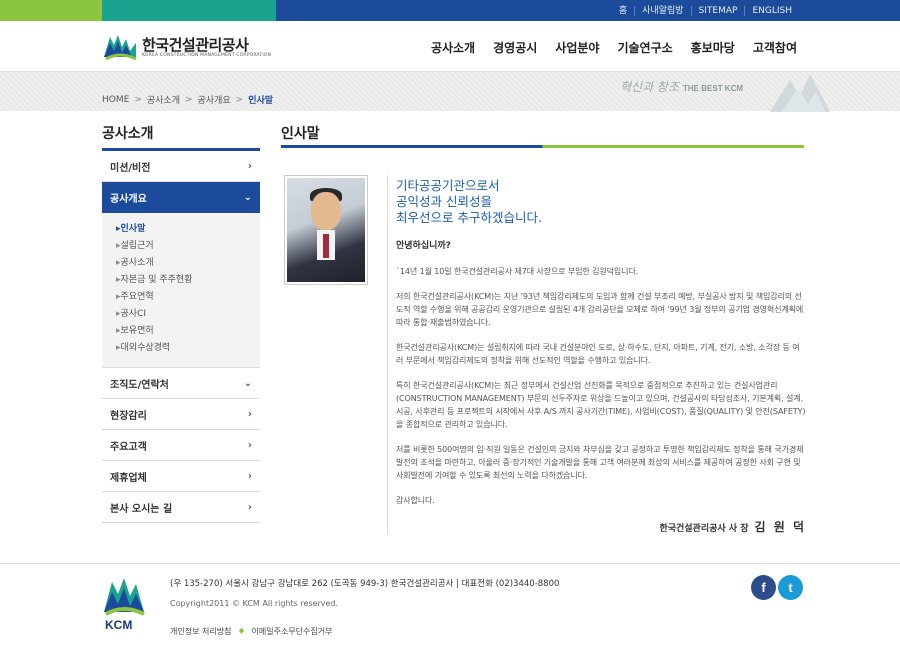  I want to click on top-bar-green, so click(51, 10).